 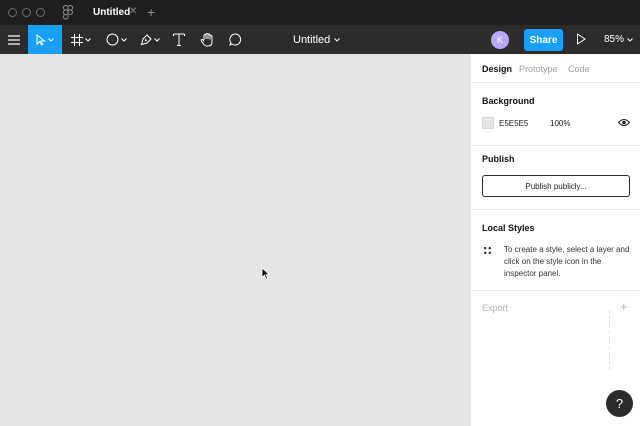 I want to click on avatar: K, so click(x=500, y=40).